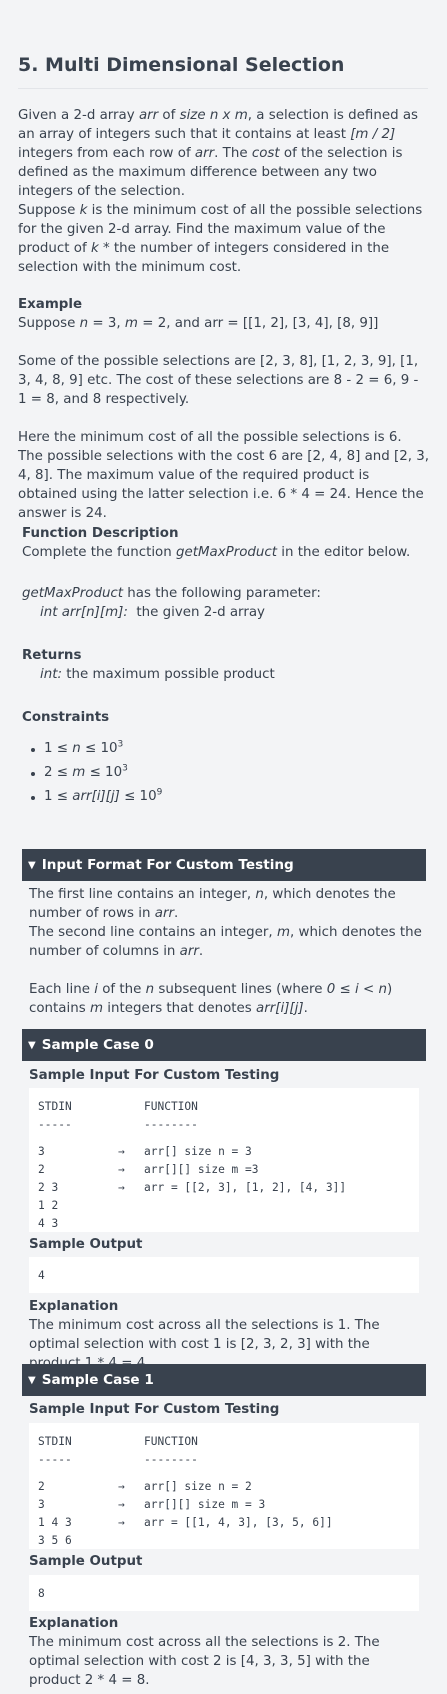 The image size is (447, 1694). What do you see at coordinates (224, 1380) in the screenshot?
I see `sample-case-1-toggle: ▼ Sample Case 1` at bounding box center [224, 1380].